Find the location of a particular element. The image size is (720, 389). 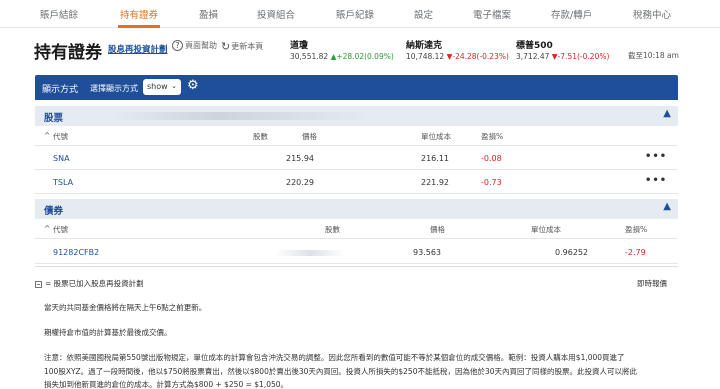

redacted-shares is located at coordinates (310, 253).